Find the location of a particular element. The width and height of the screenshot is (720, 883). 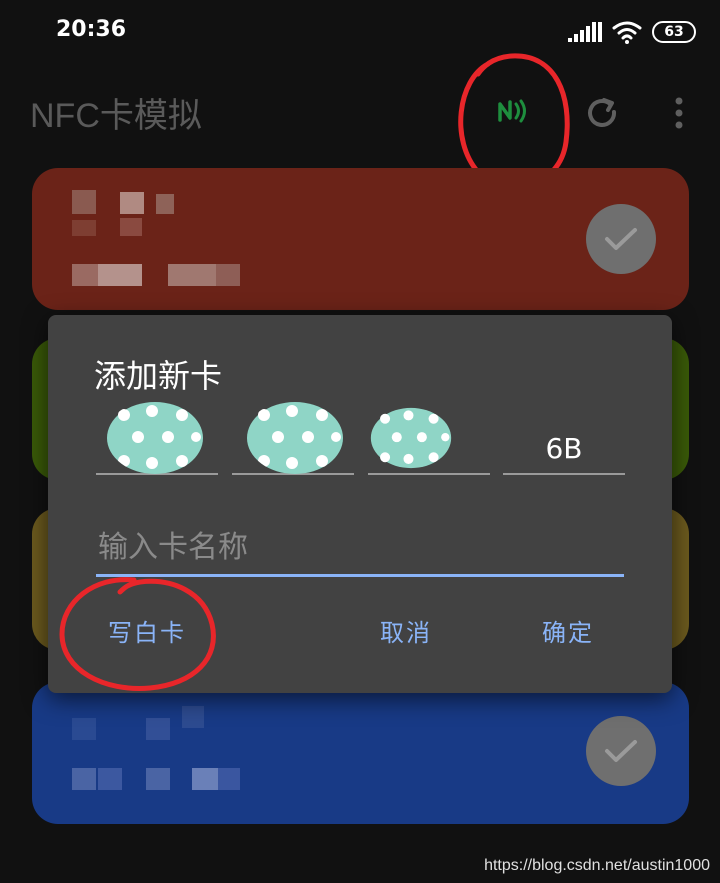

card-name-input is located at coordinates (360, 549).